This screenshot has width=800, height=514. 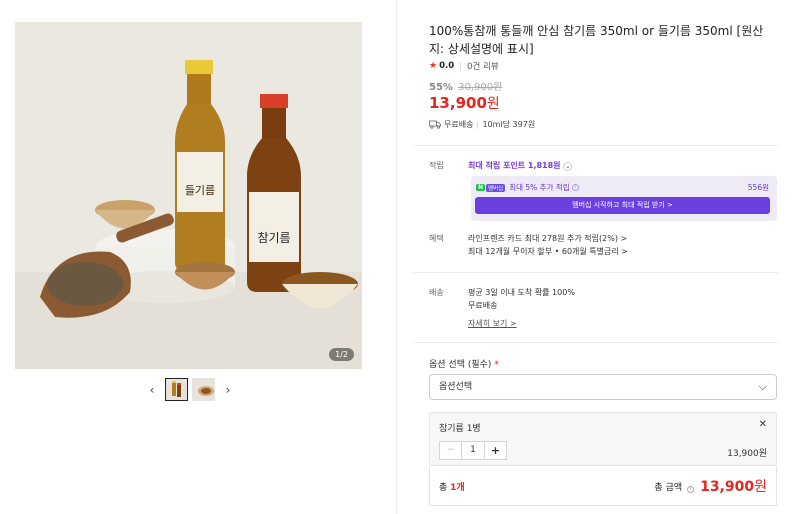 I want to click on sale-price: 13,900원, so click(x=464, y=103).